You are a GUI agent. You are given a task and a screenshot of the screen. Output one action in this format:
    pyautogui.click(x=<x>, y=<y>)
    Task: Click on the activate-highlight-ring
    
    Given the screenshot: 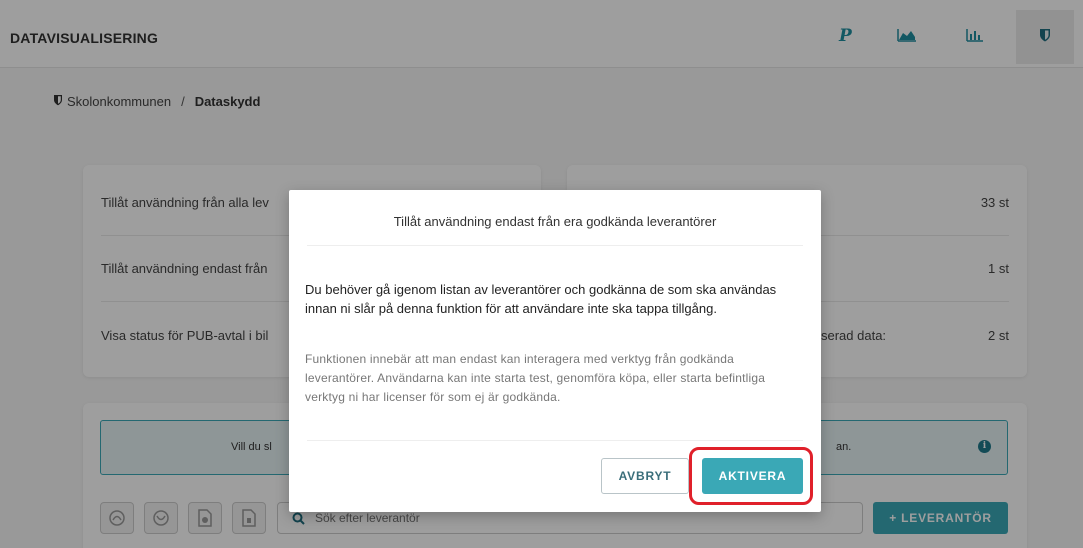 What is the action you would take?
    pyautogui.click(x=751, y=476)
    